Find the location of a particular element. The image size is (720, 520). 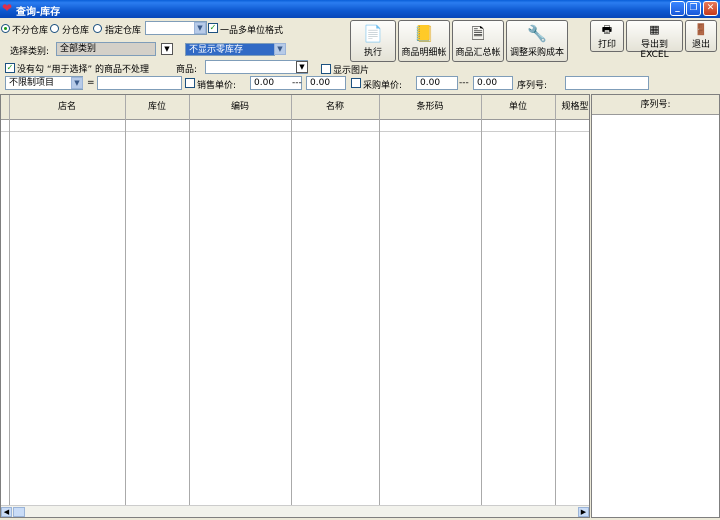

scroll-right-icon: ▶ is located at coordinates (583, 512).